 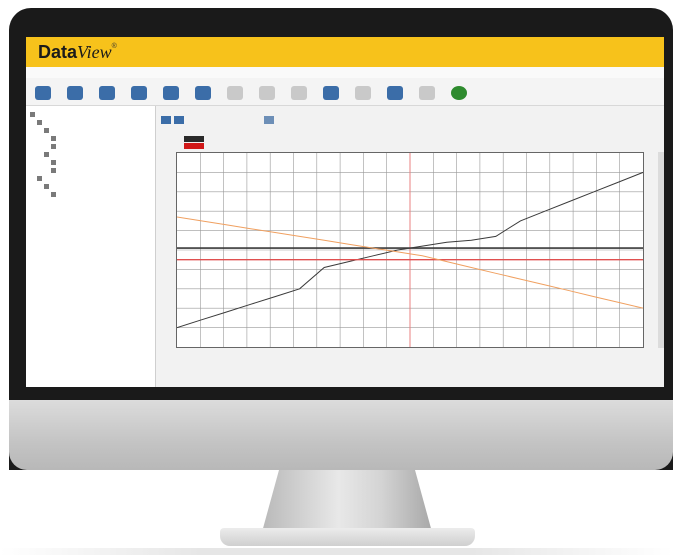 What do you see at coordinates (341, 435) in the screenshot?
I see `monitor-chin` at bounding box center [341, 435].